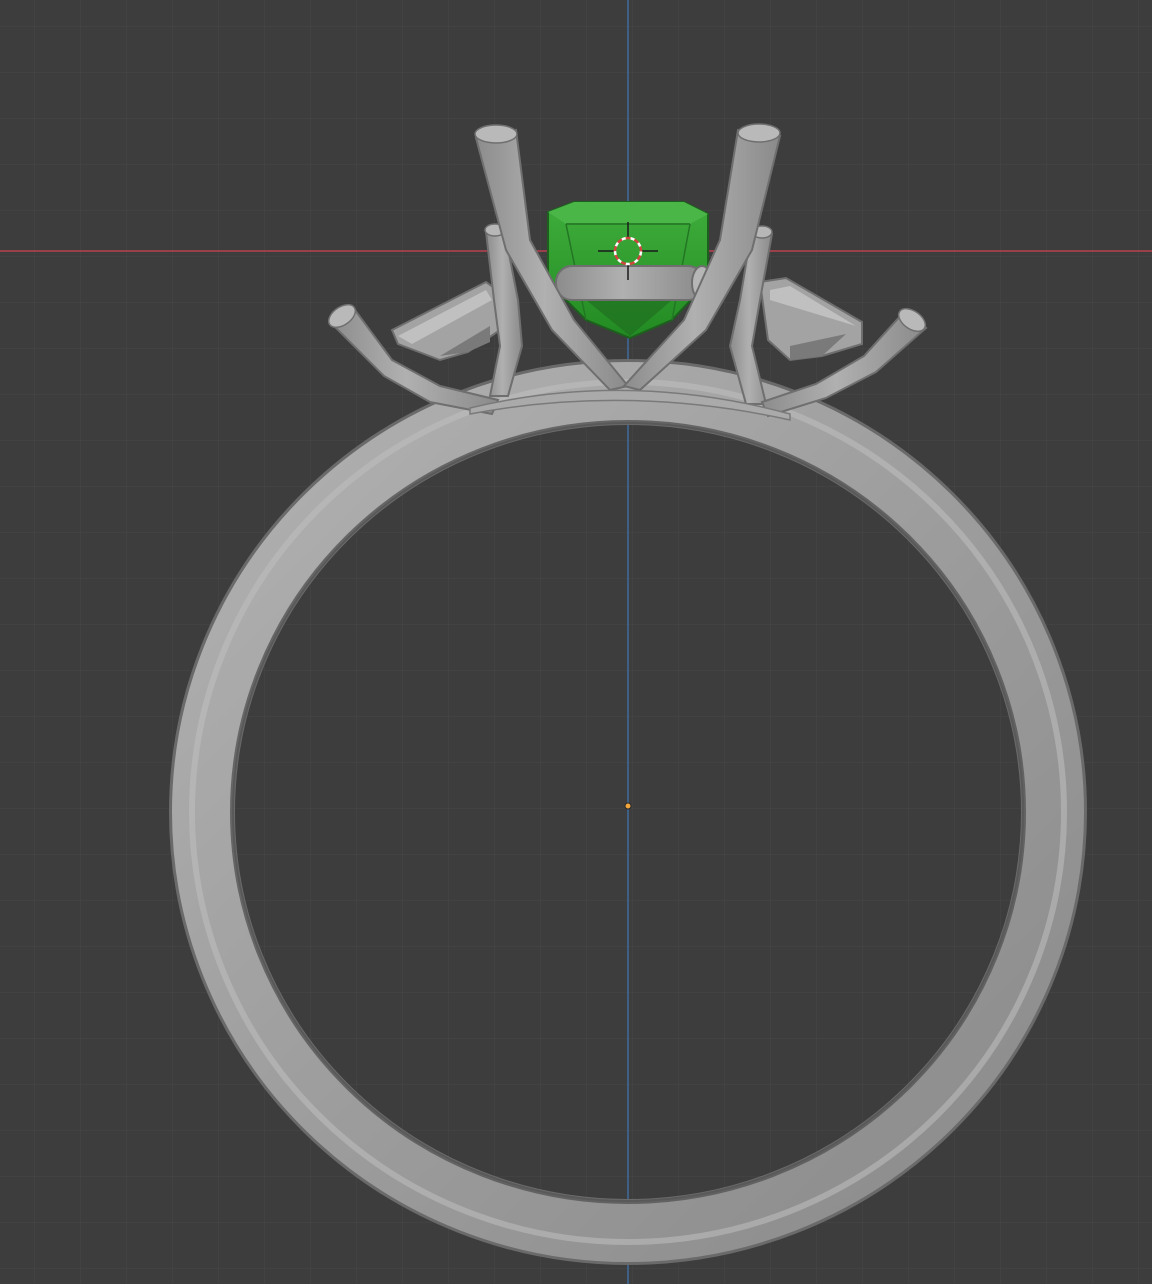 The height and width of the screenshot is (1284, 1152). I want to click on object-origin-icon, so click(628, 806).